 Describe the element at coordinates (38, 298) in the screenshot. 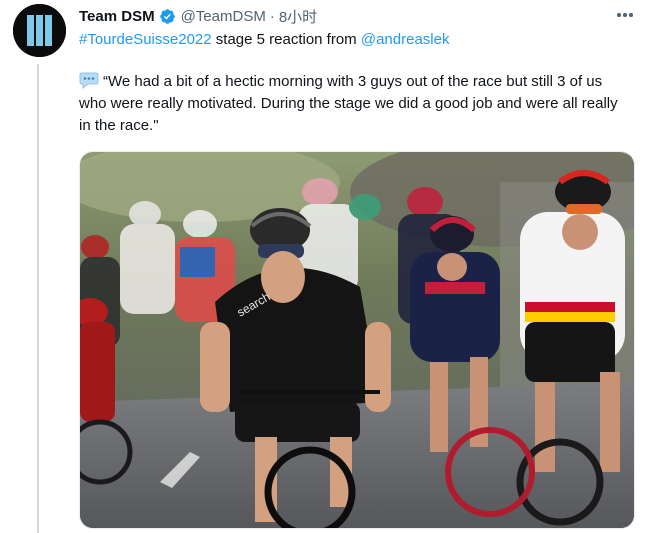

I see `thread-line` at that location.